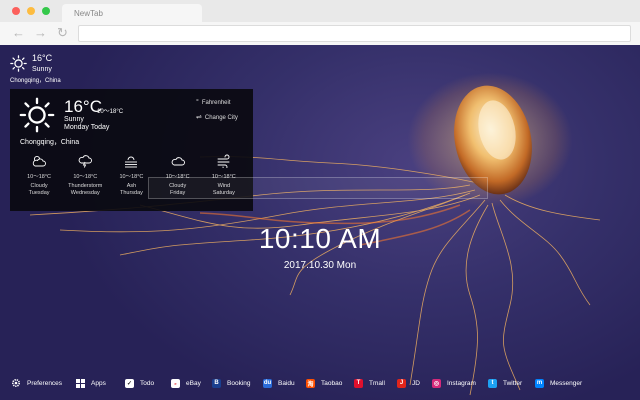 This screenshot has width=640, height=400. What do you see at coordinates (74, 119) in the screenshot?
I see `current-condition: Sunny` at bounding box center [74, 119].